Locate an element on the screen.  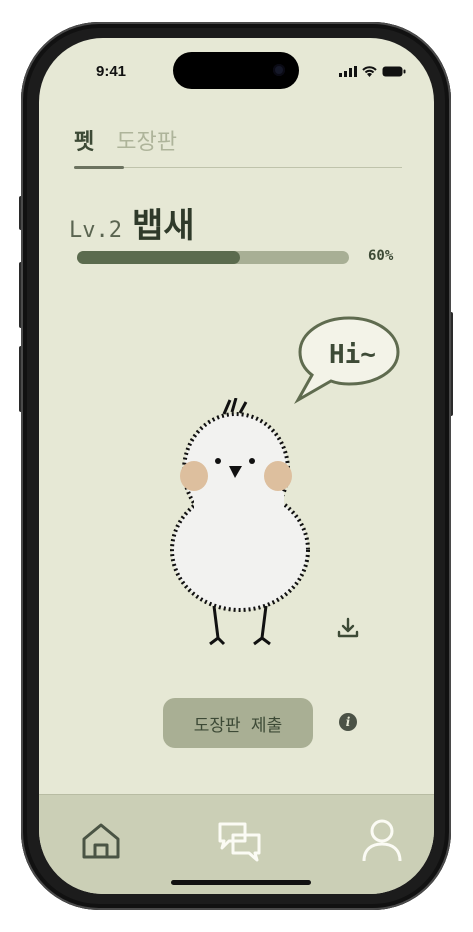
pet-bird-illustration is located at coordinates (240, 522).